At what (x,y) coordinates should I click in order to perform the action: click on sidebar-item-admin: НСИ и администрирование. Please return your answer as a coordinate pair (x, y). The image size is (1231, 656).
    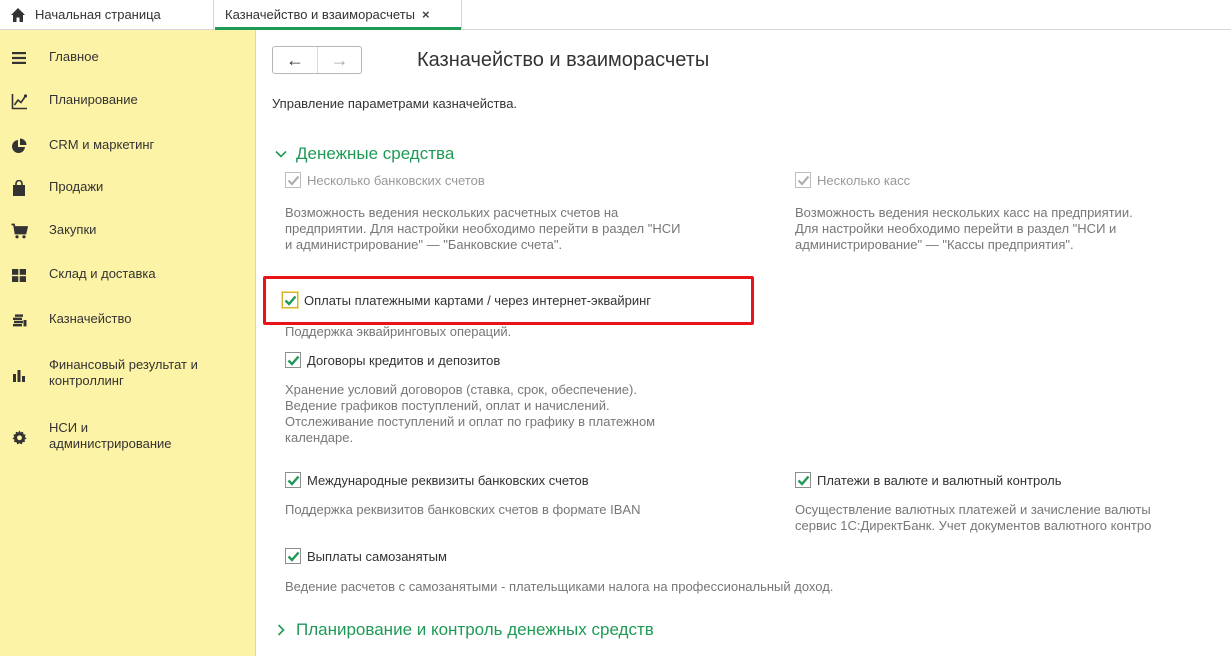
    Looking at the image, I should click on (128, 436).